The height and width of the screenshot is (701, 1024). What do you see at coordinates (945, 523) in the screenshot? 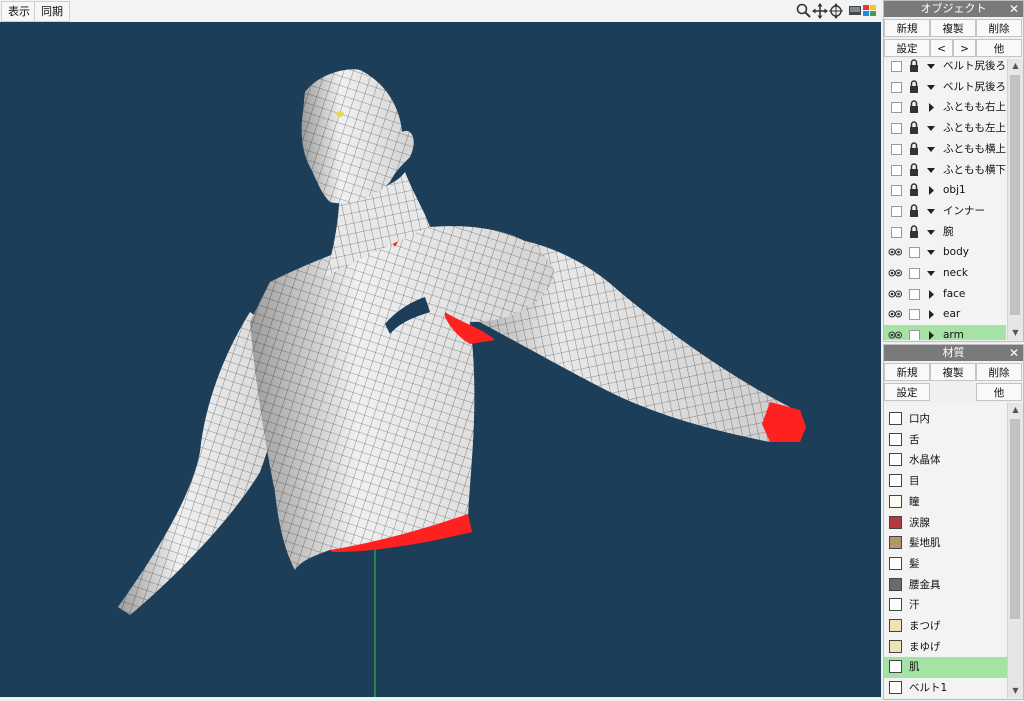
I see `material-row: 涙腺` at bounding box center [945, 523].